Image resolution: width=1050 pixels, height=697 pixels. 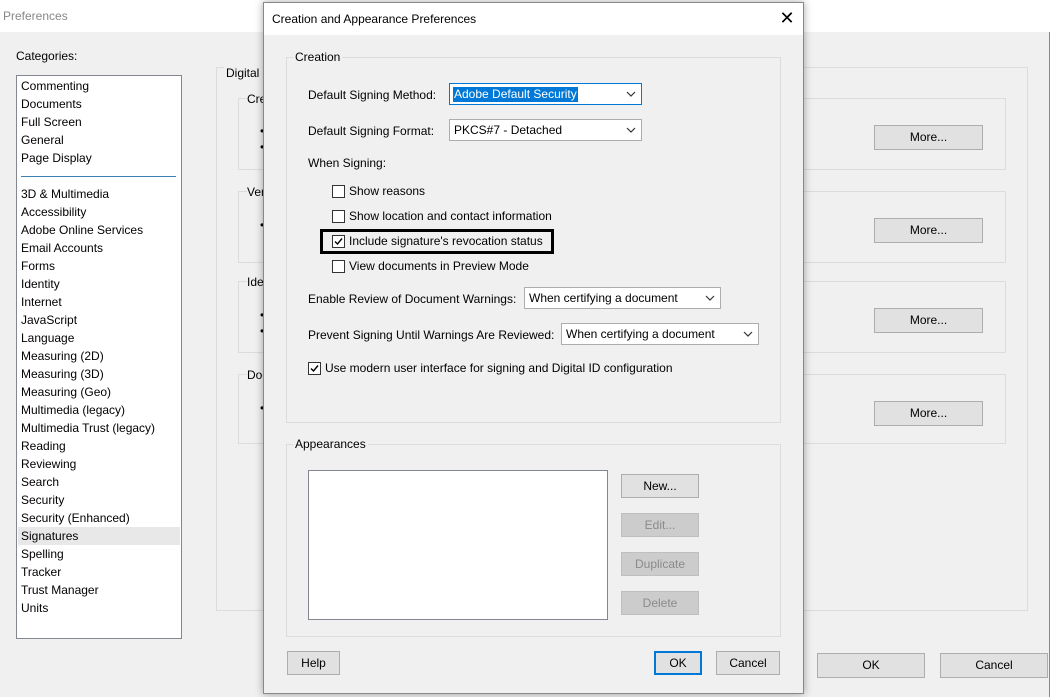 What do you see at coordinates (42, 554) in the screenshot?
I see `category-item: Spelling` at bounding box center [42, 554].